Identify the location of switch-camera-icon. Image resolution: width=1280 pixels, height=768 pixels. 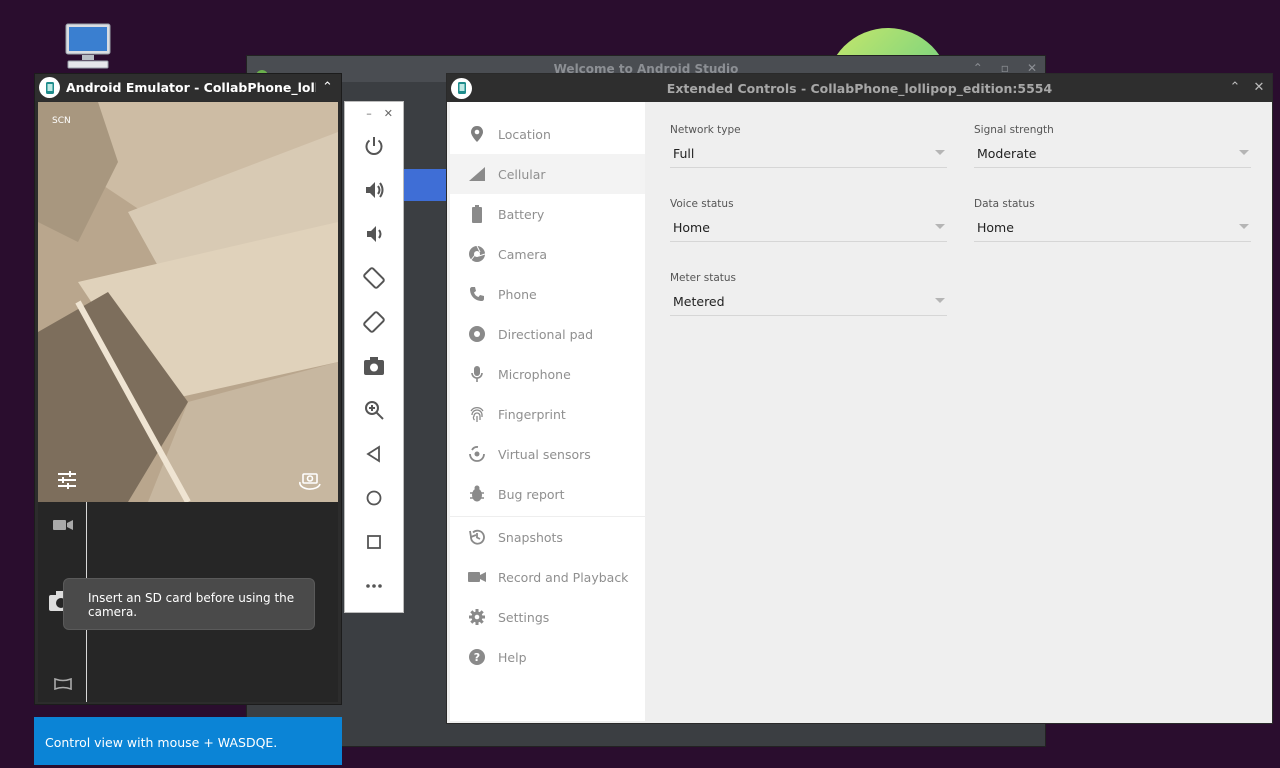
(310, 482).